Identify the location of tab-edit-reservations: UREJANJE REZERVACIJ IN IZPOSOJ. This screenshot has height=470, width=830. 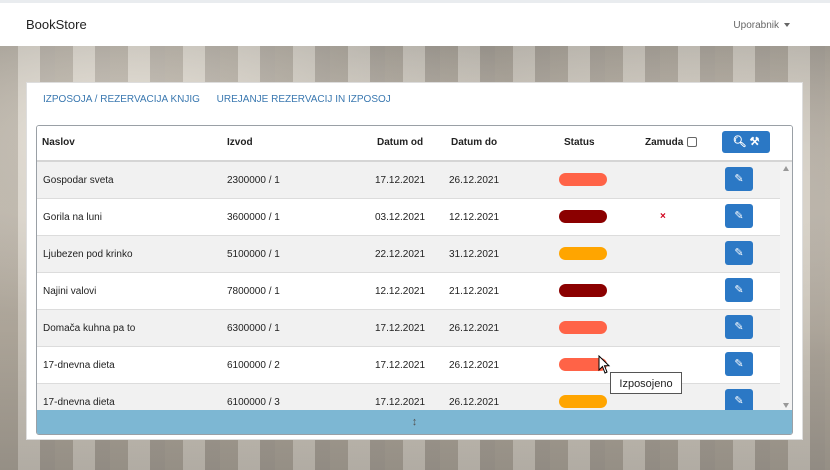
(304, 99).